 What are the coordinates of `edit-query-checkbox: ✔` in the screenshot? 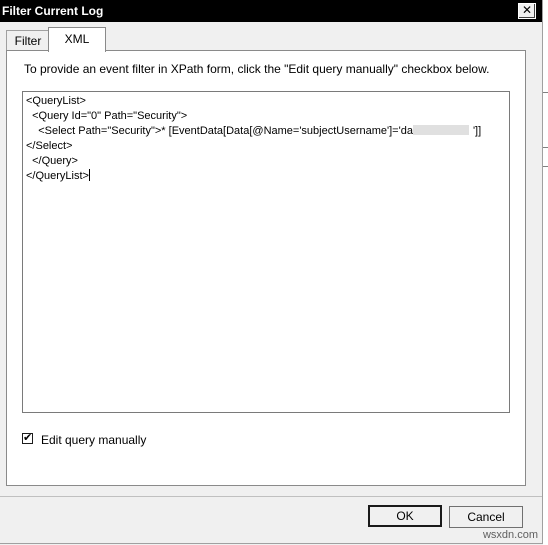 It's located at (27, 438).